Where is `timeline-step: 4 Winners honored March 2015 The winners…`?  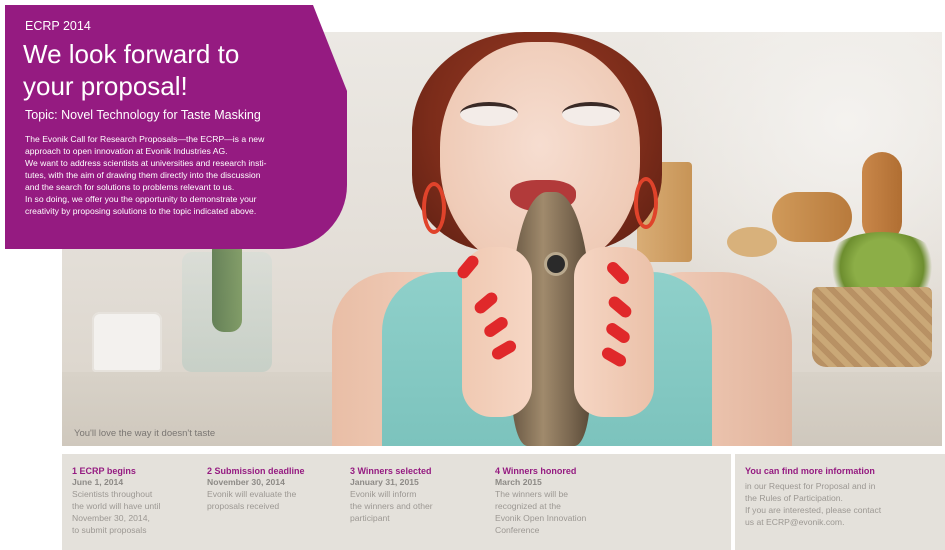
timeline-step: 4 Winners honored March 2015 The winners… is located at coordinates (540, 501).